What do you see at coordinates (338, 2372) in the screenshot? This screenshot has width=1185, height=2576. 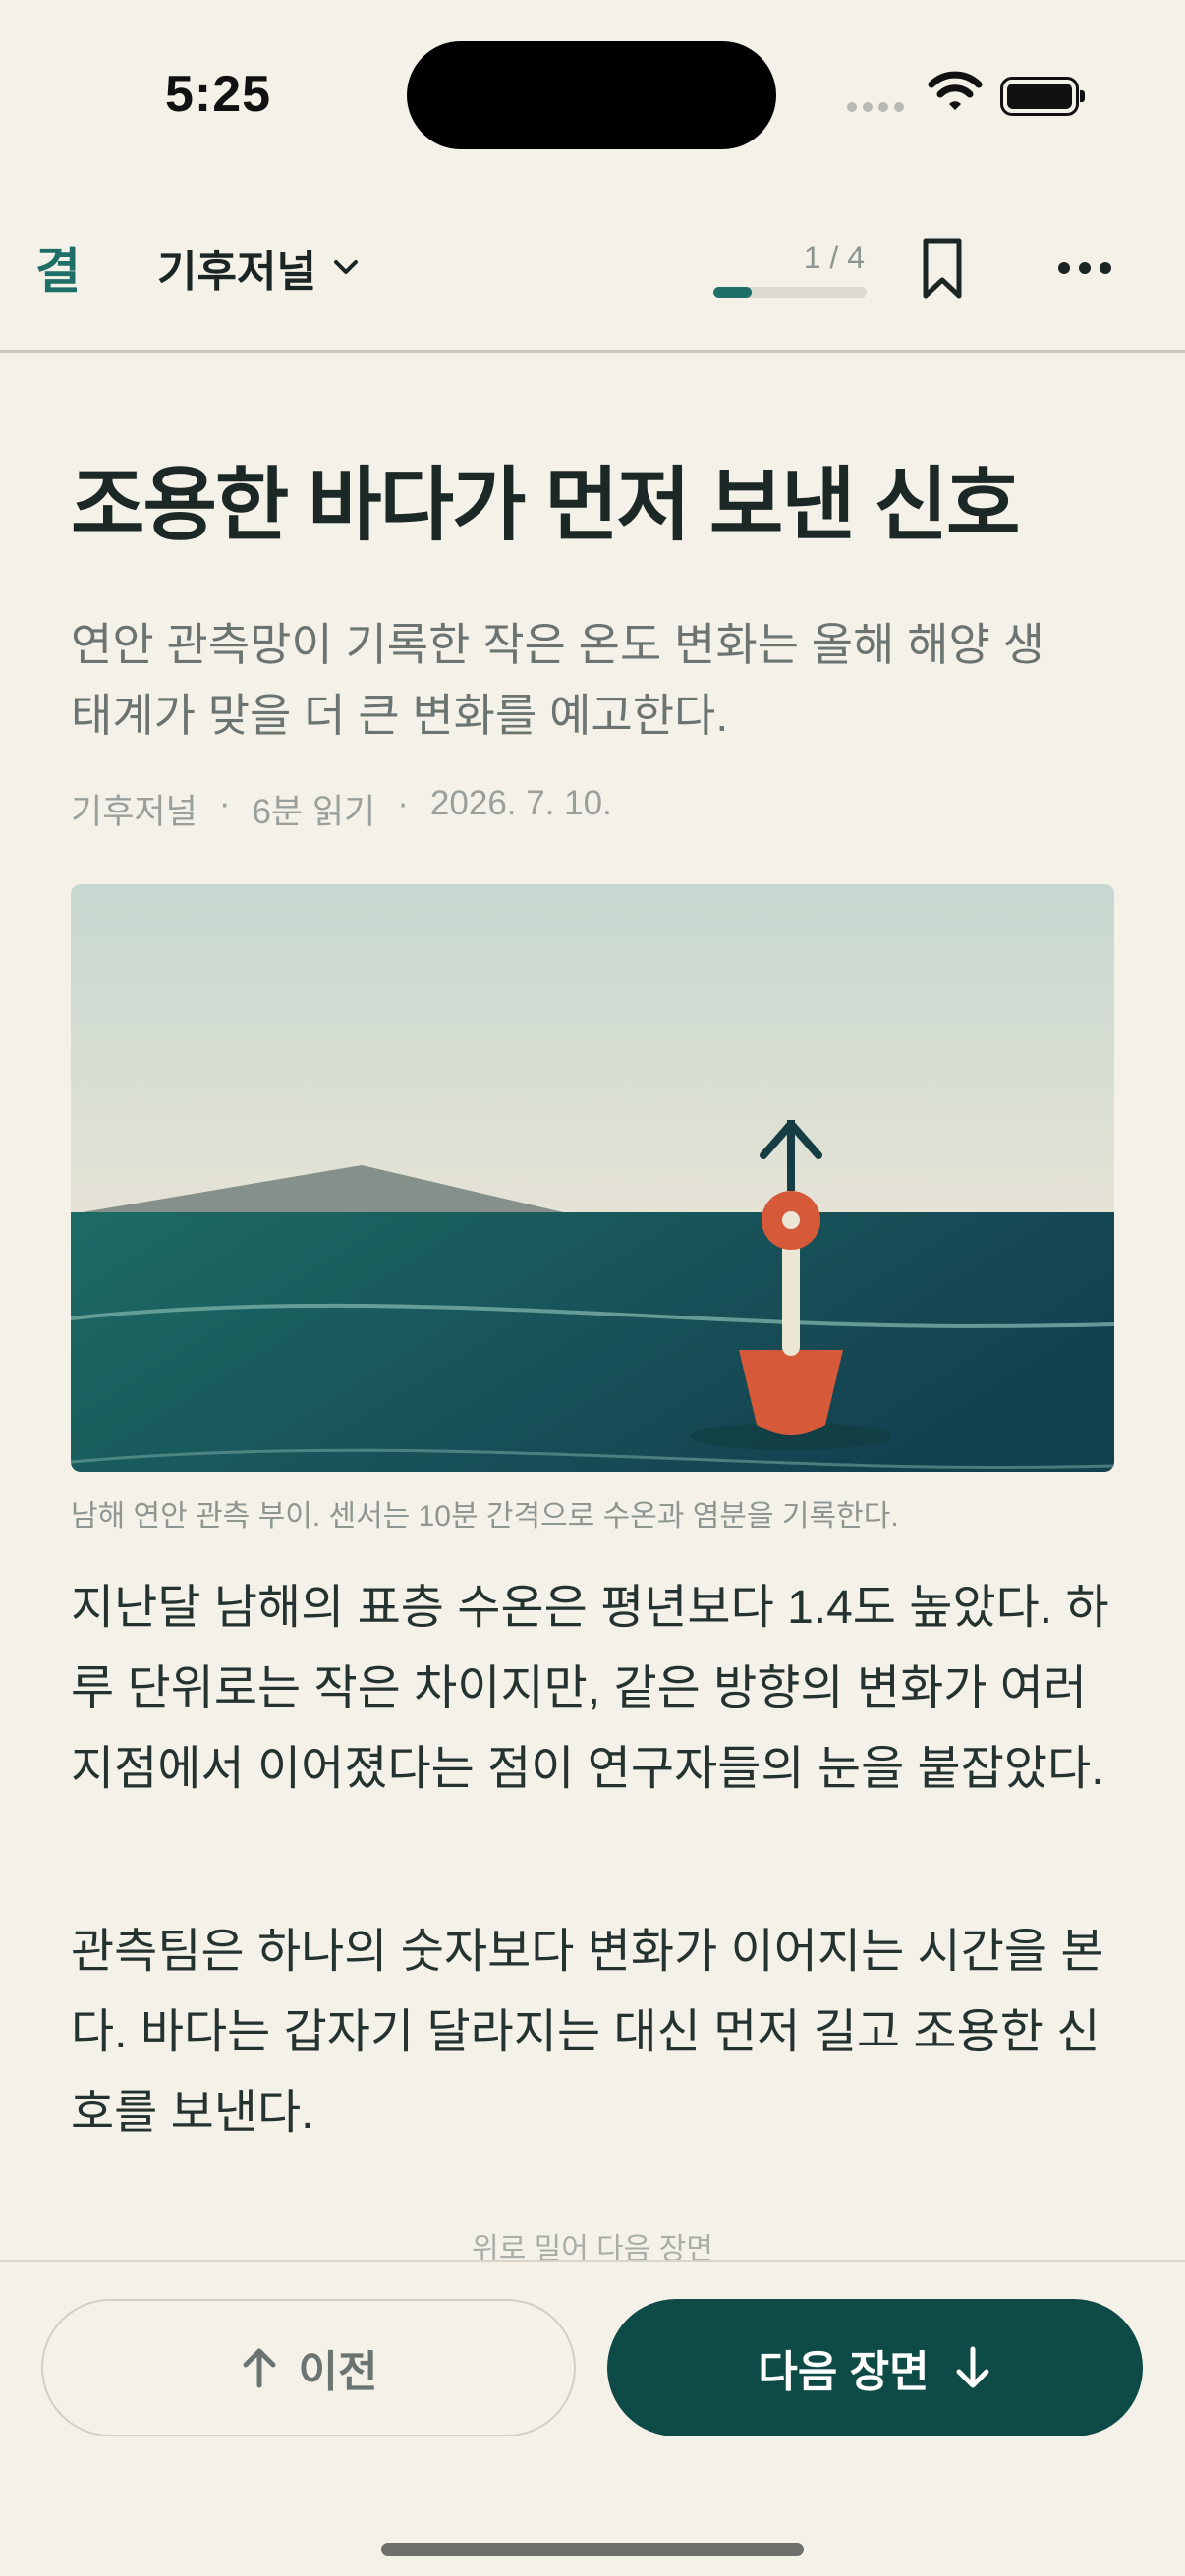 I see `previous-button-label: 이전` at bounding box center [338, 2372].